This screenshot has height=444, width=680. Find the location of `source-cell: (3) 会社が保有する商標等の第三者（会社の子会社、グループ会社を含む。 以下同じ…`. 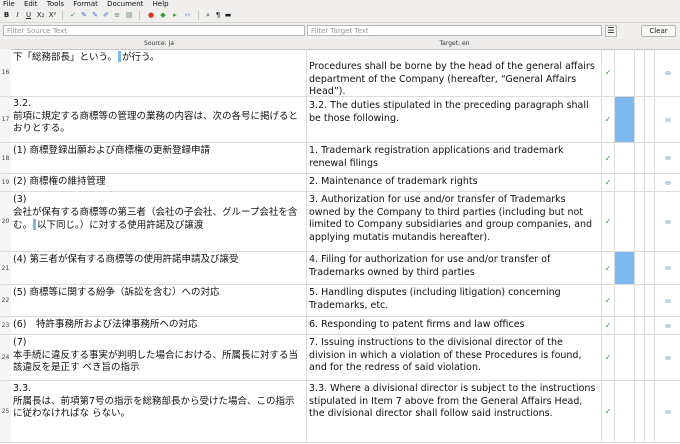

source-cell: (3) 会社が保有する商標等の第三者（会社の子会社、グループ会社を含む。 以下同じ… is located at coordinates (159, 221).